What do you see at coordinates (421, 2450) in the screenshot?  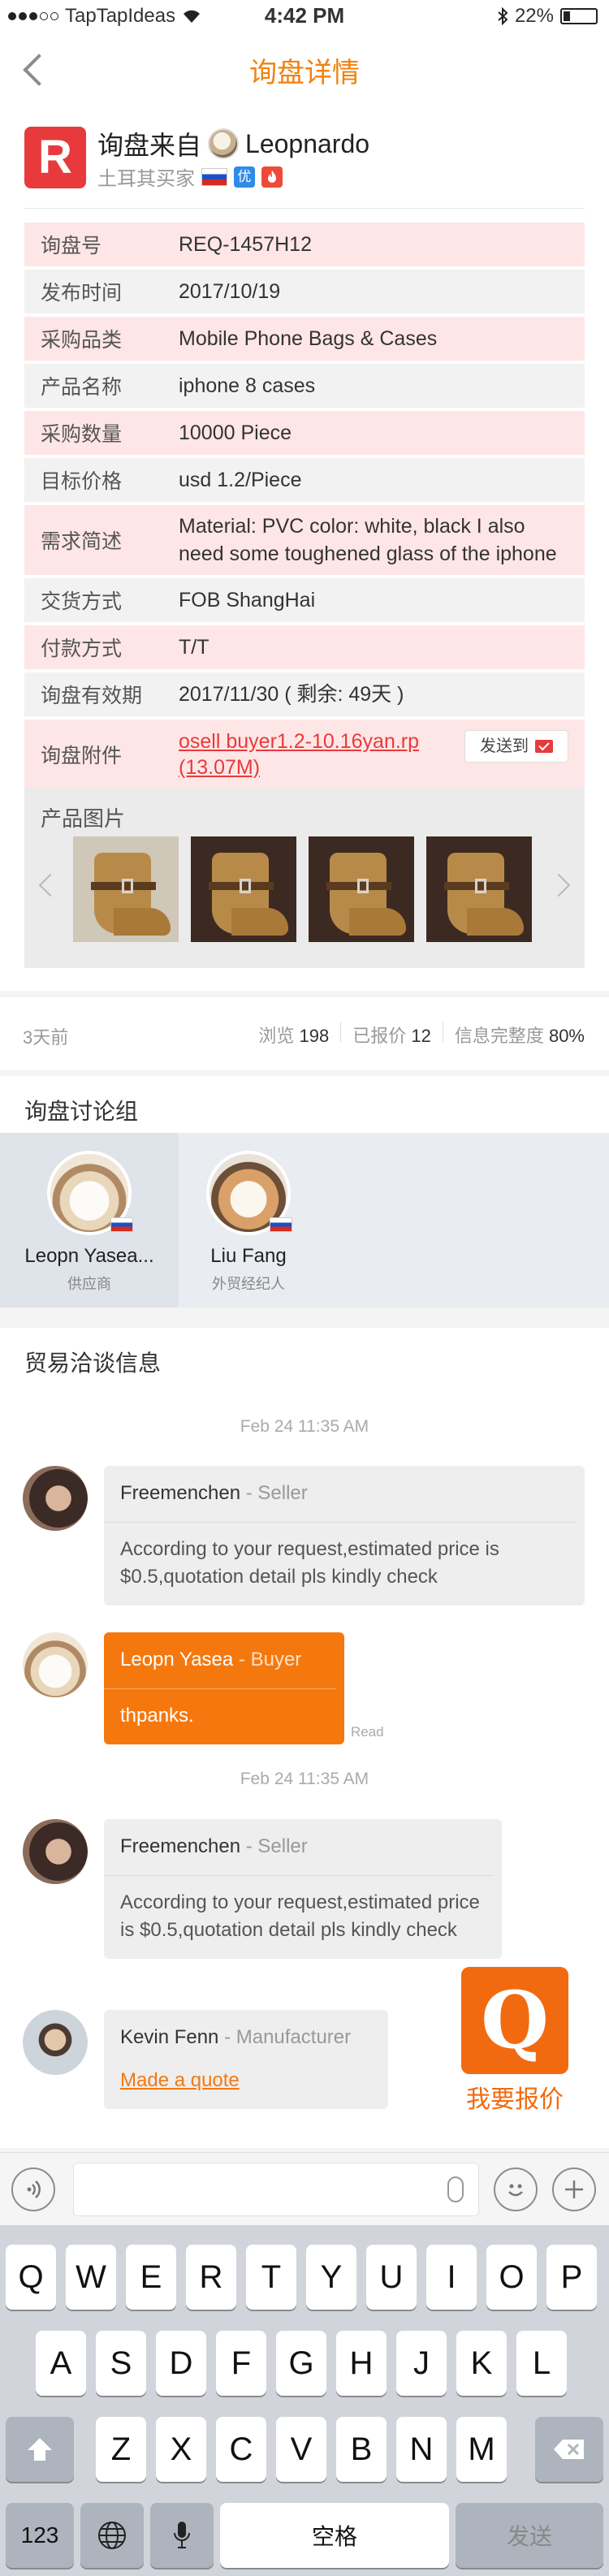 I see `key: N` at bounding box center [421, 2450].